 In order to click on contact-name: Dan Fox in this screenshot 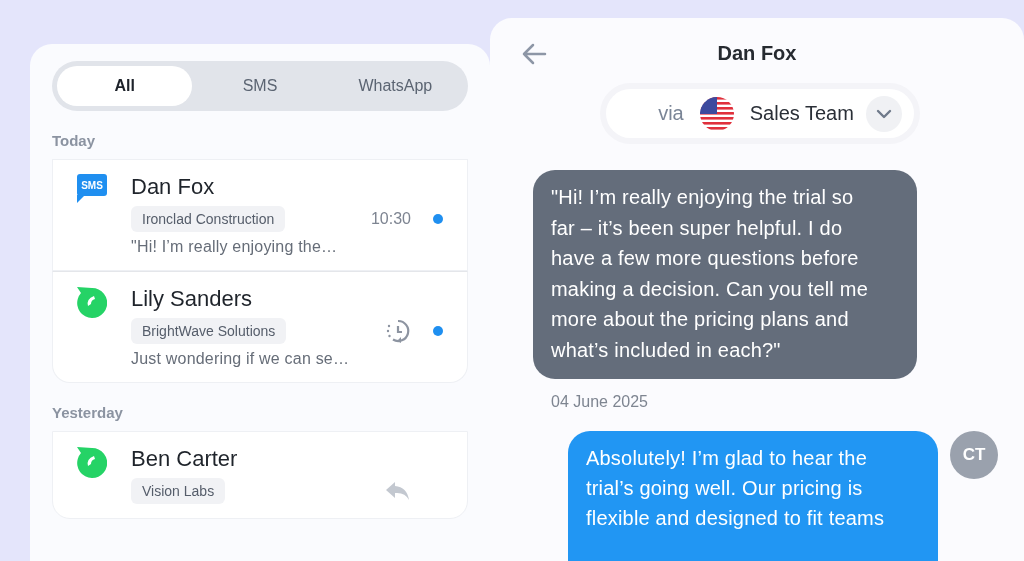, I will do `click(173, 187)`.